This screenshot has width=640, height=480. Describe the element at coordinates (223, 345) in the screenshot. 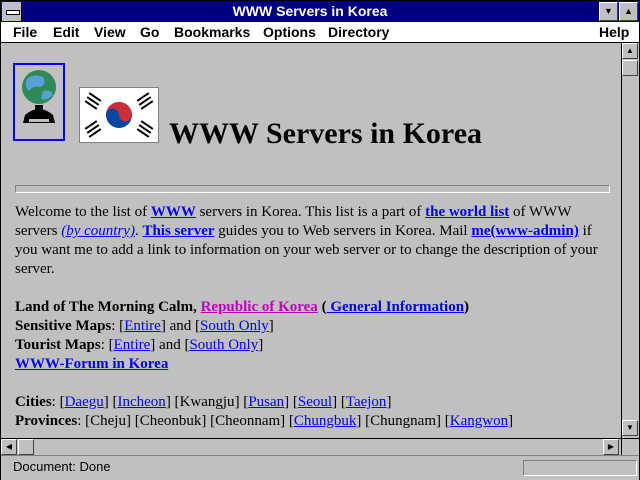

I see `link-tourist-south: South Only` at that location.